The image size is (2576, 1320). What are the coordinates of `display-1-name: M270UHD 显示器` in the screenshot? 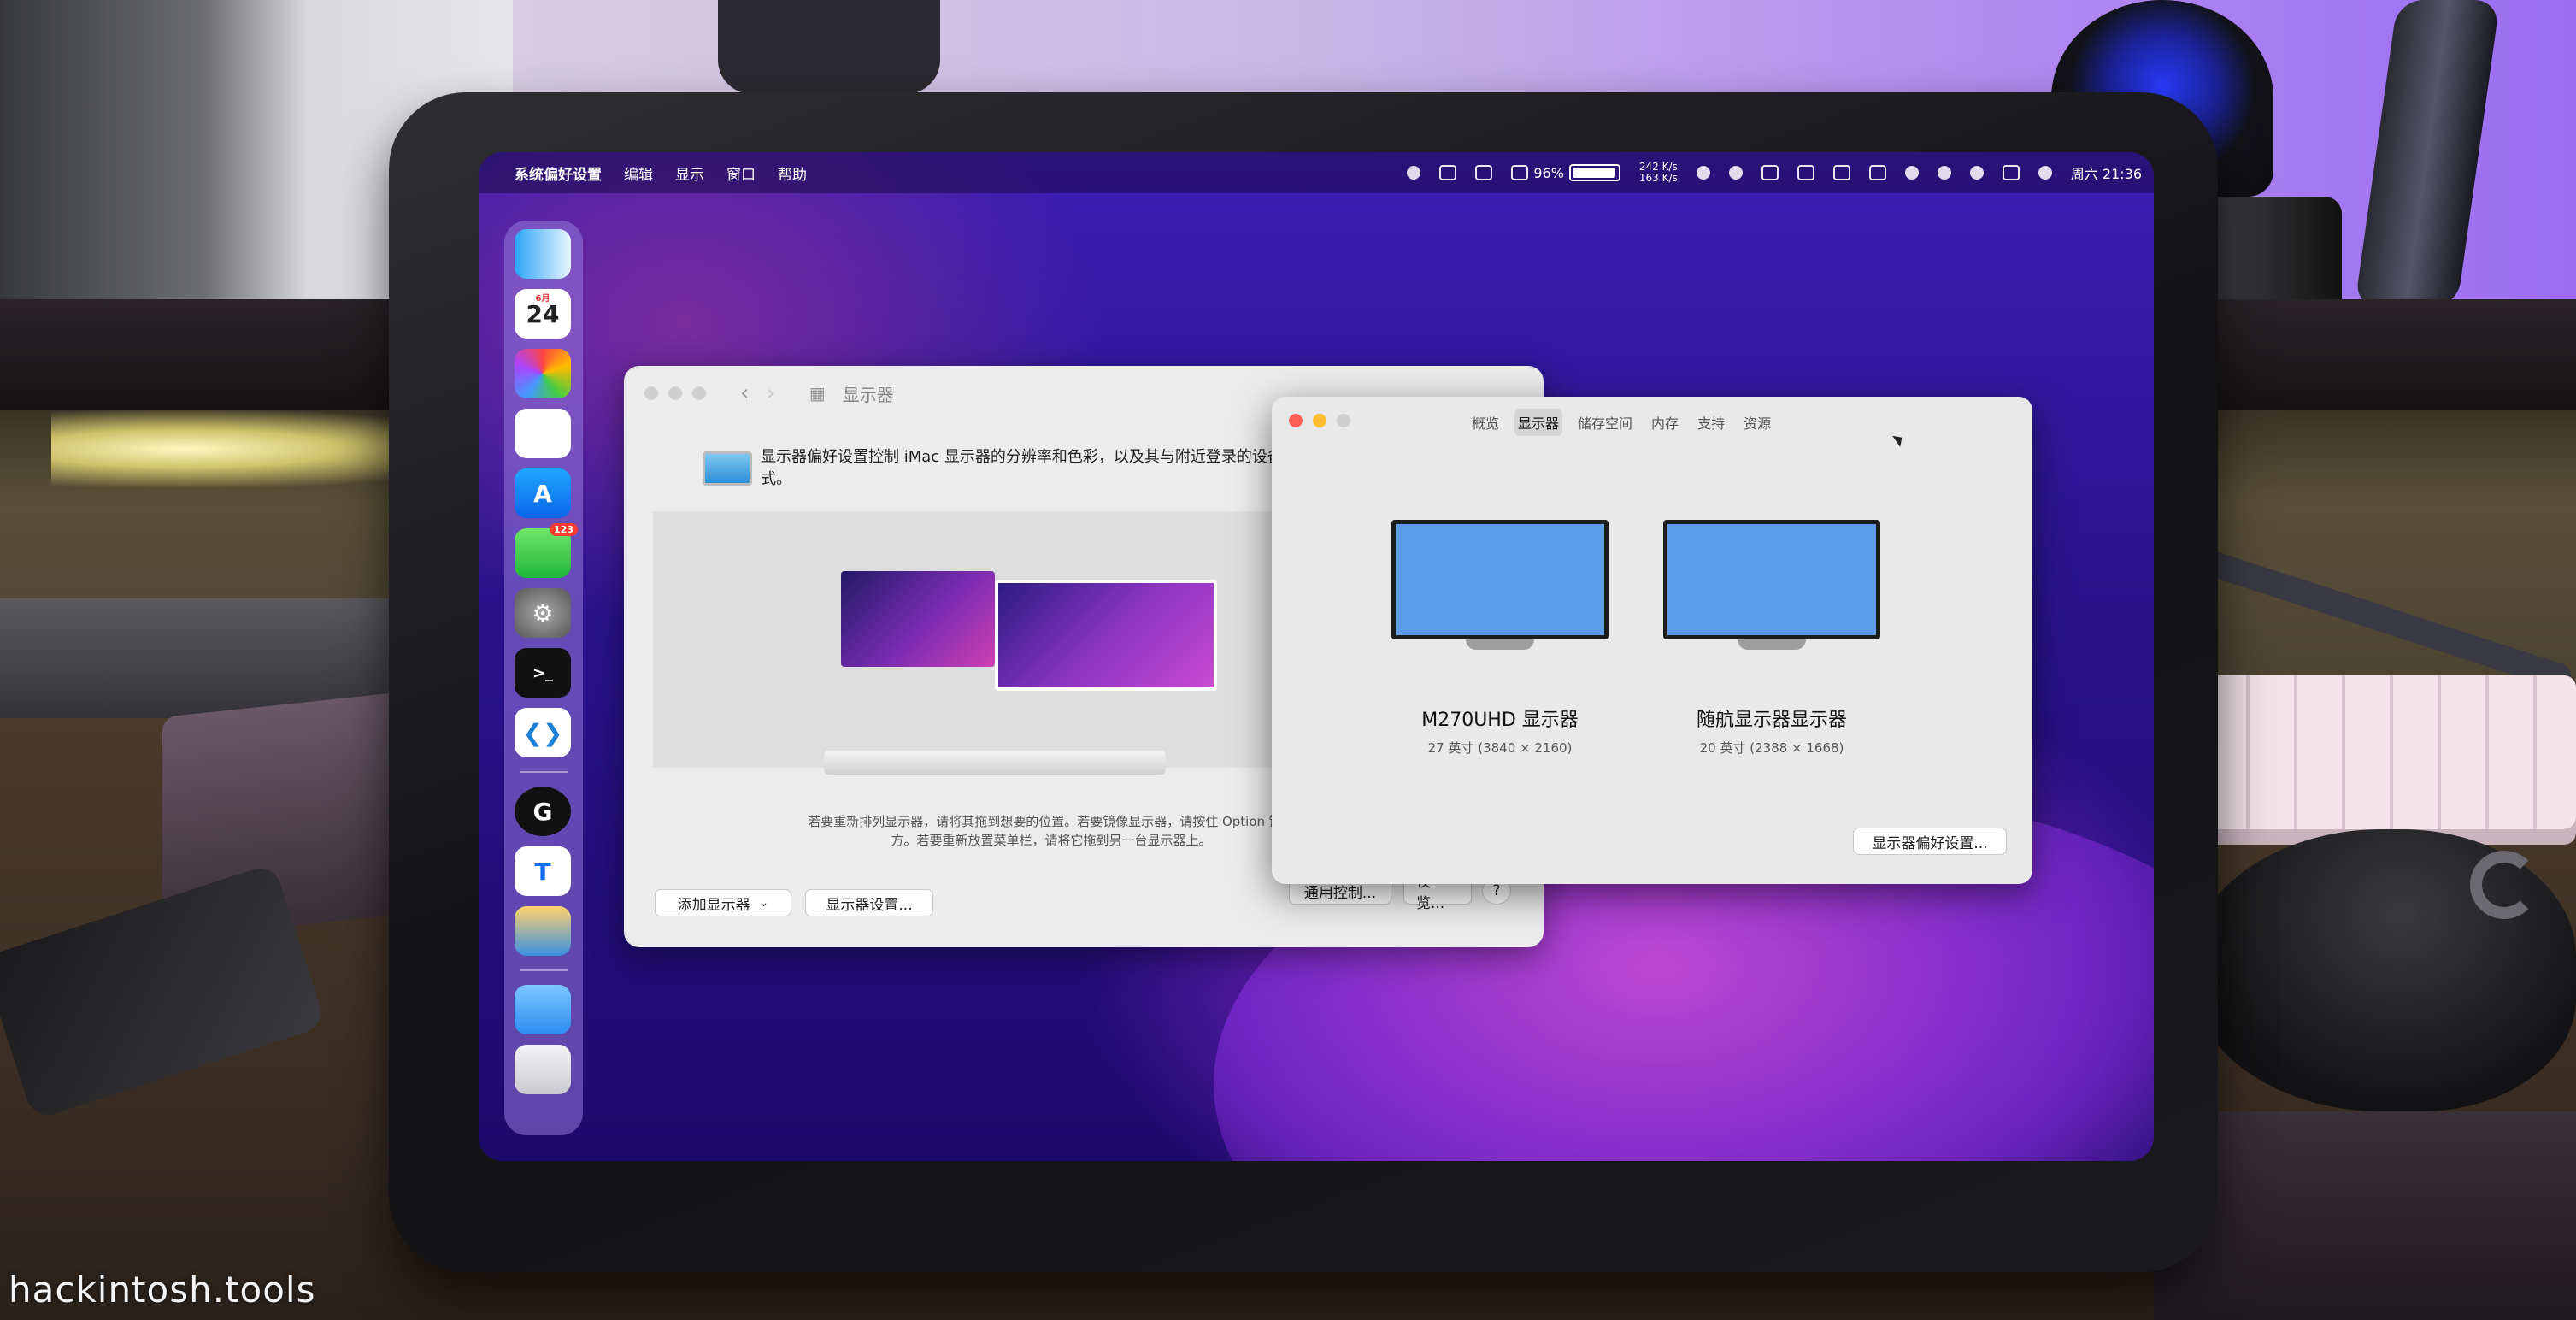 It's located at (1500, 720).